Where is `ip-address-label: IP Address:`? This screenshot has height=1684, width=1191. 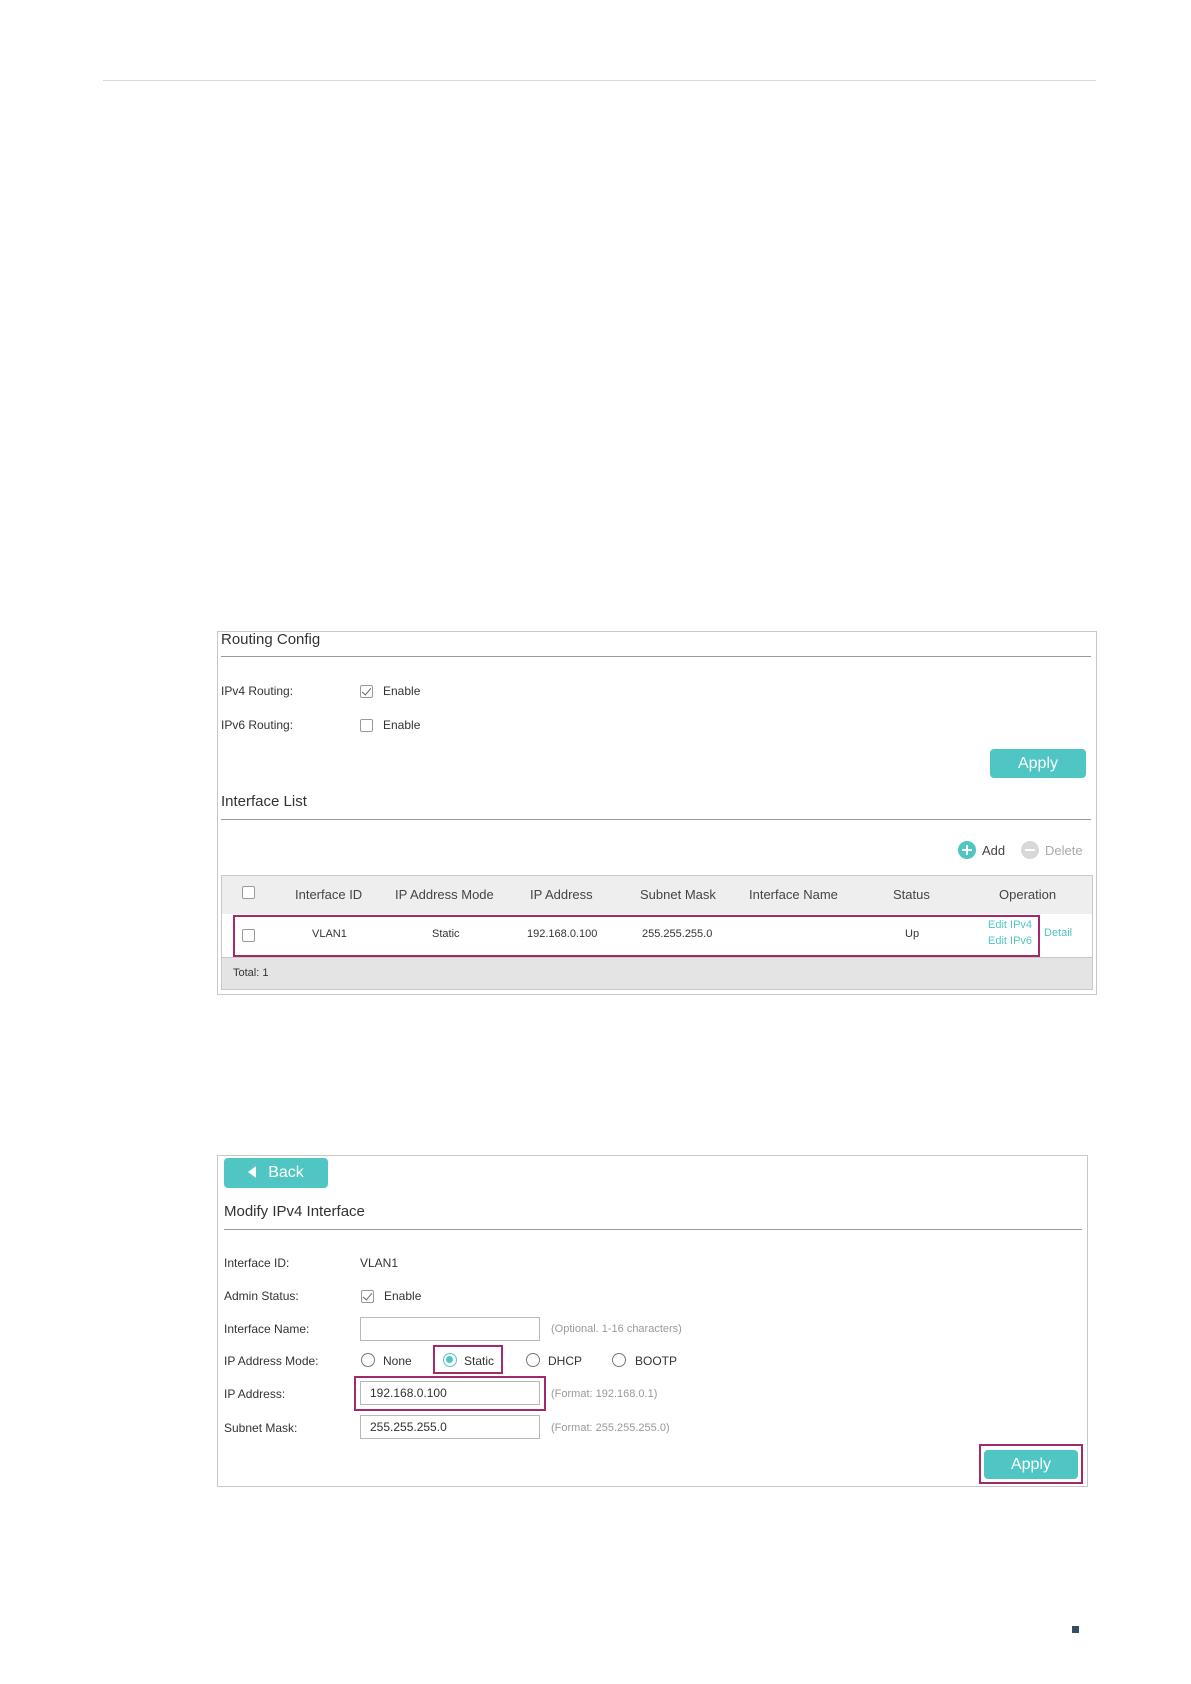
ip-address-label: IP Address: is located at coordinates (255, 1394).